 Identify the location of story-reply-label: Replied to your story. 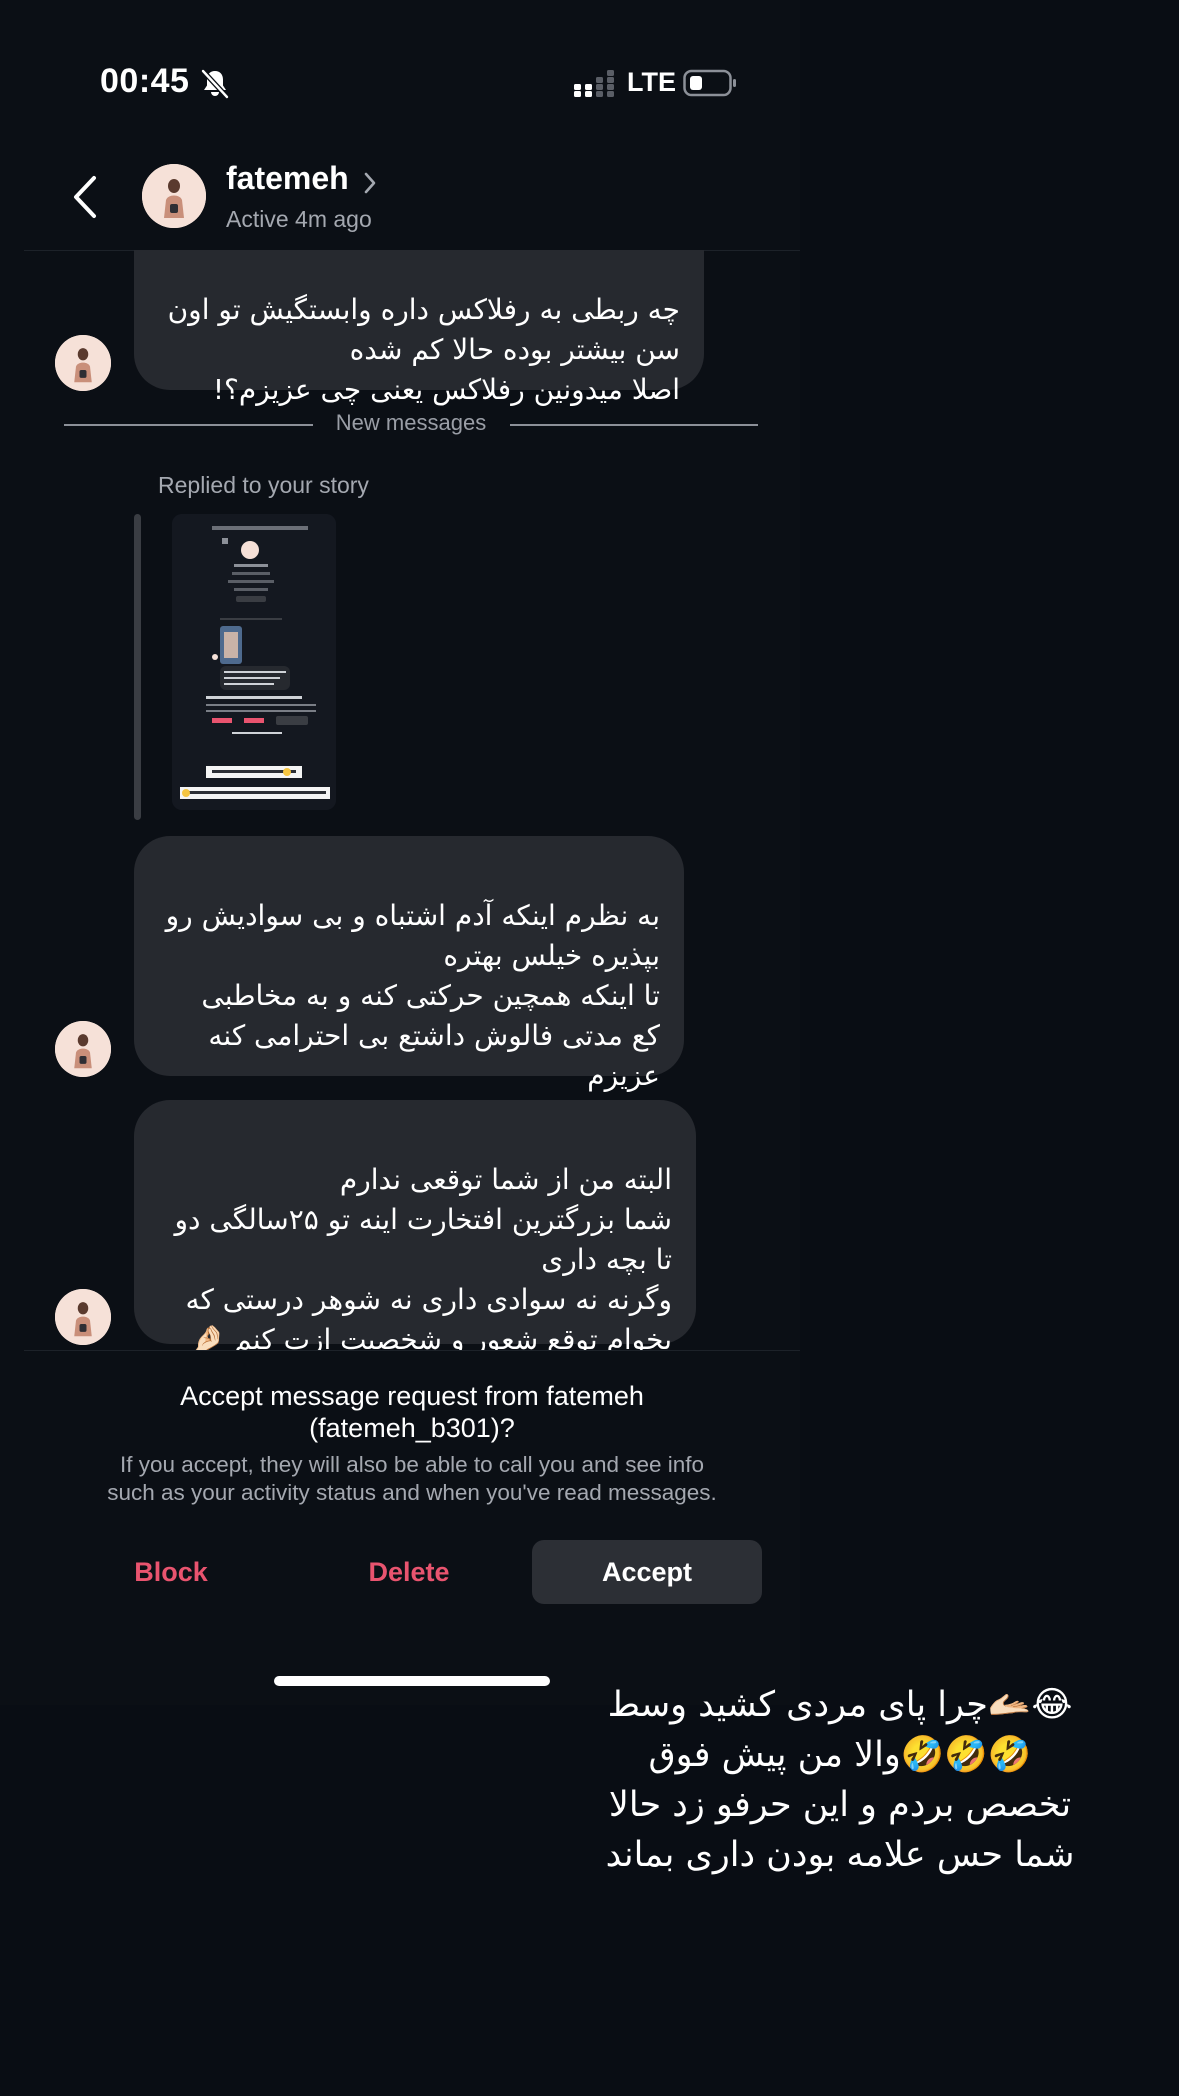
(263, 485).